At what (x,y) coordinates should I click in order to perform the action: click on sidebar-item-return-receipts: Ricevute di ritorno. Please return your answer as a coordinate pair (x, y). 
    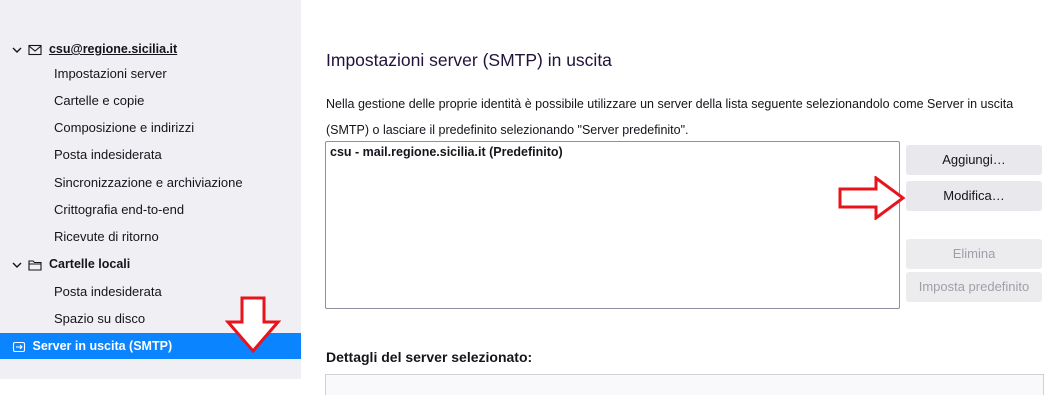
    Looking at the image, I should click on (150, 237).